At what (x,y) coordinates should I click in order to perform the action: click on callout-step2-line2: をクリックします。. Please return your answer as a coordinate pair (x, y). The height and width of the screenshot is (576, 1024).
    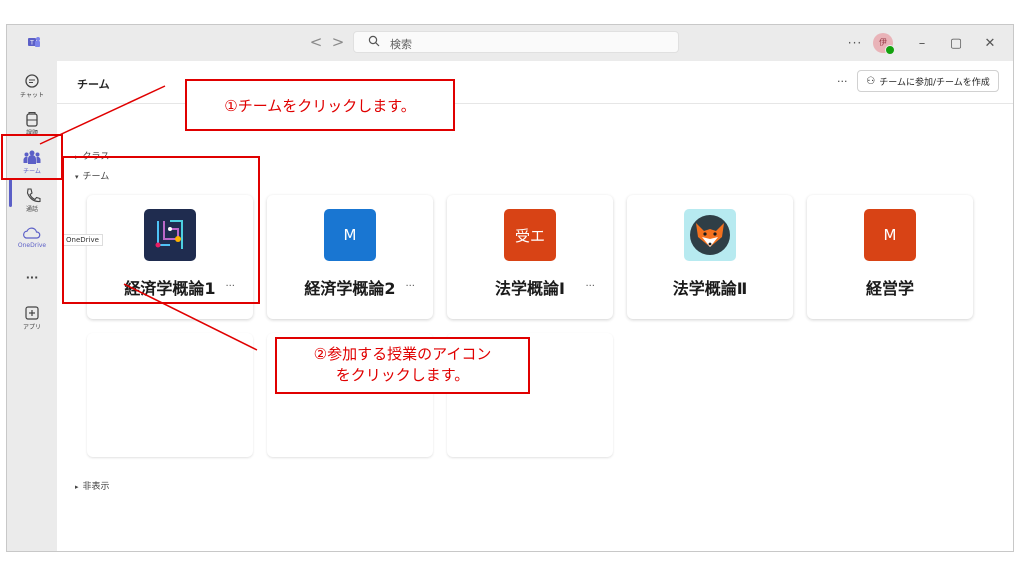
    Looking at the image, I should click on (402, 375).